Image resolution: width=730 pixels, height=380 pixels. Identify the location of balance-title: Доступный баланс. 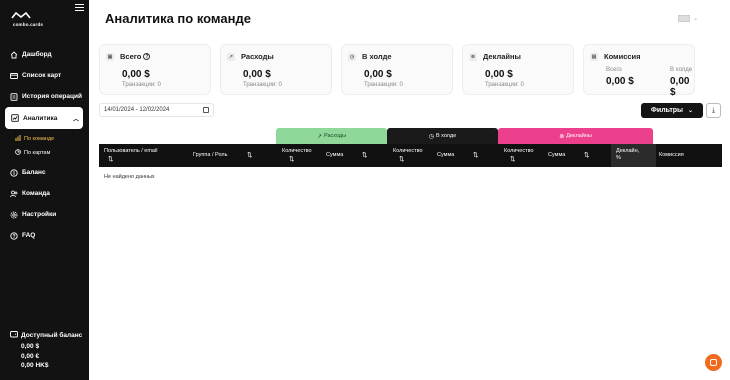
(46, 335).